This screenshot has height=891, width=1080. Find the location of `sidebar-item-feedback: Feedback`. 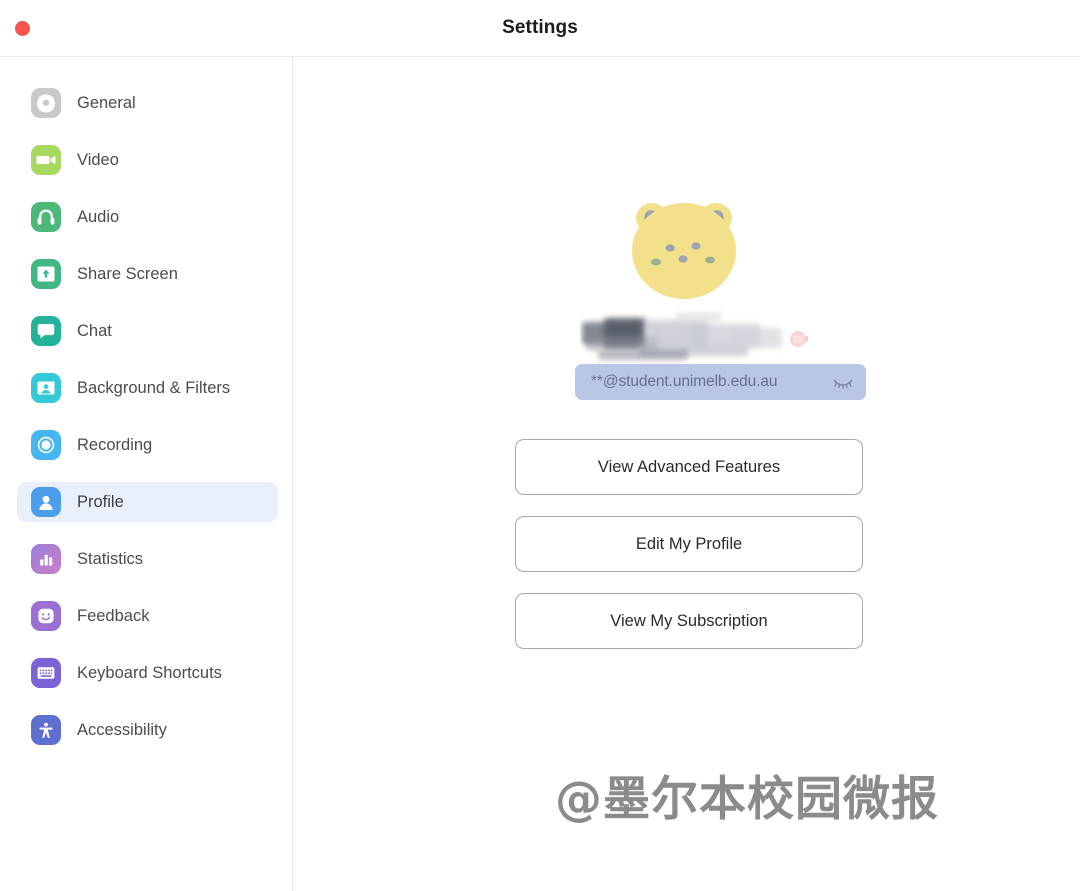

sidebar-item-feedback: Feedback is located at coordinates (147, 616).